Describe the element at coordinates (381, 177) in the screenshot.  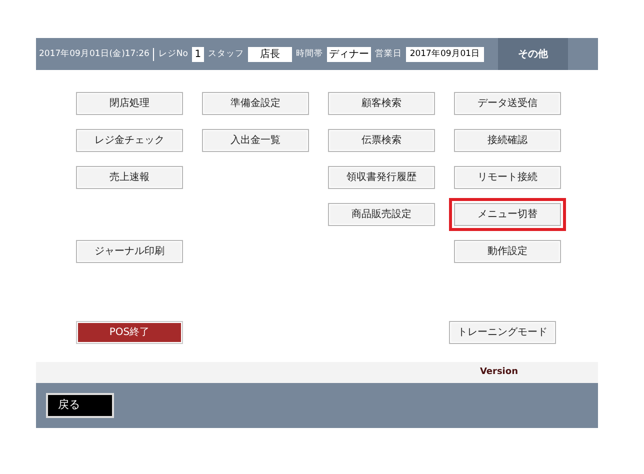
I see `menu-button: 領収書発行履歴` at that location.